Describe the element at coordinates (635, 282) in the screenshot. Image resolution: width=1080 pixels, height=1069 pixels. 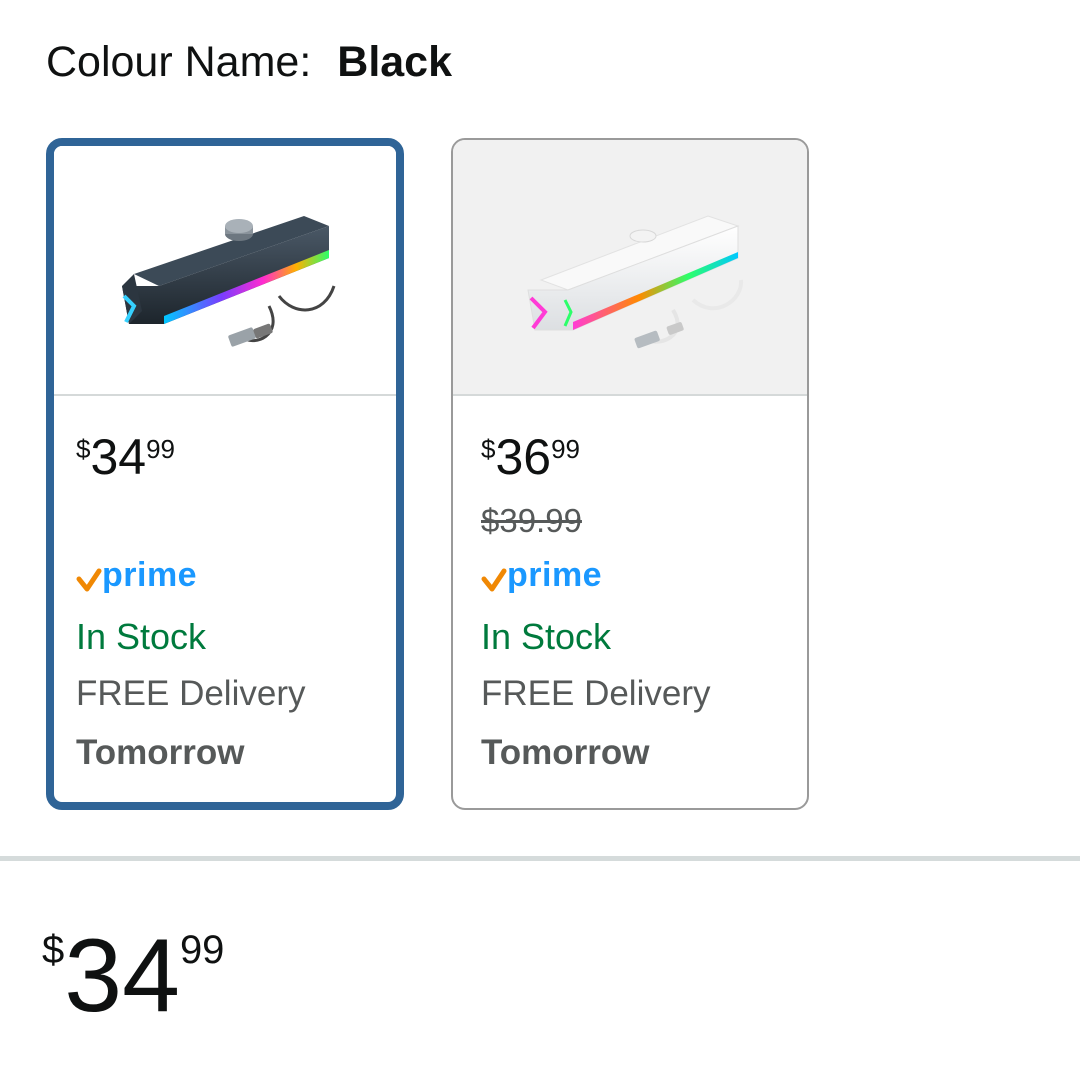
I see `white-soundbar-icon` at that location.